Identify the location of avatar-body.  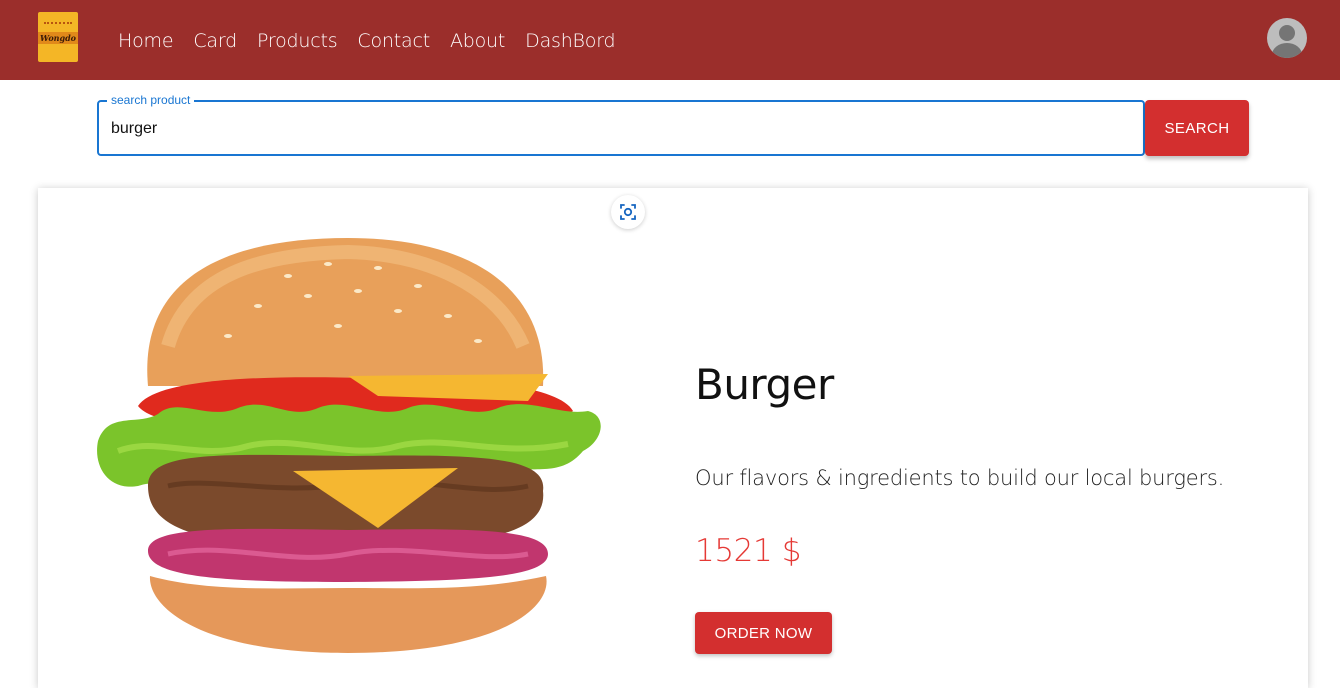
(1287, 50).